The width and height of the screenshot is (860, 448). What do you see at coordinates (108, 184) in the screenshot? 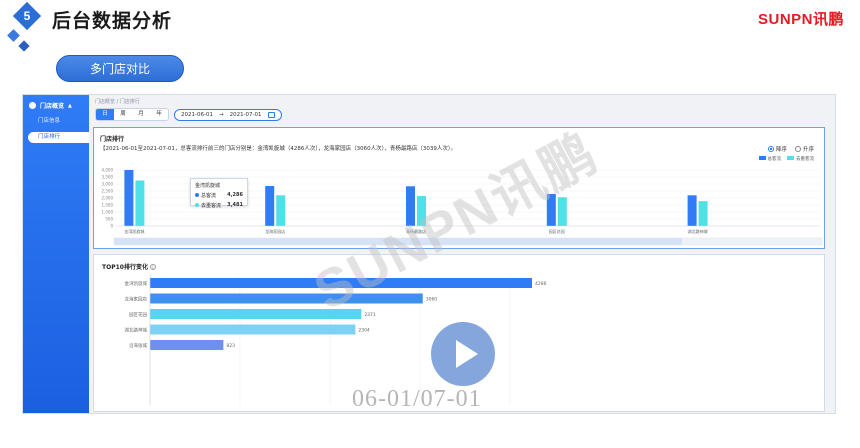
I see `y-tick-label: 3,000` at bounding box center [108, 184].